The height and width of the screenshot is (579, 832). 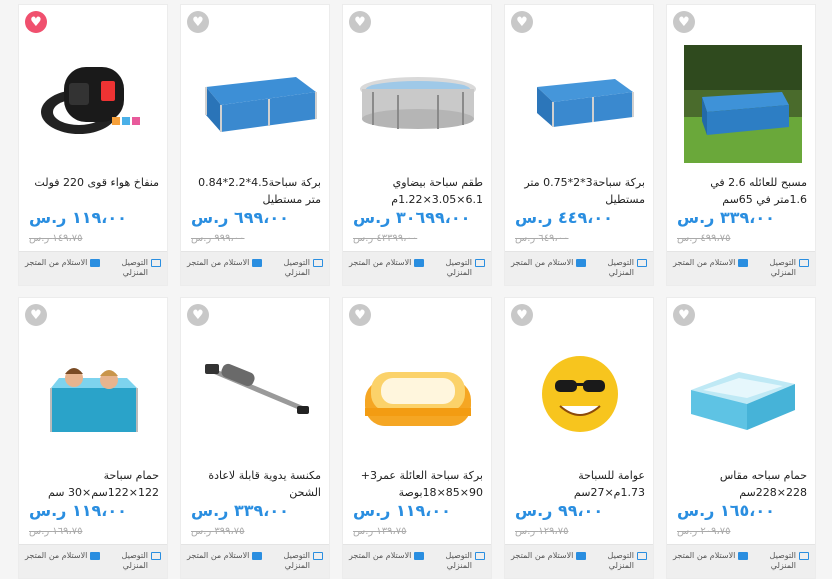 I want to click on product-image-oval-pool, so click(x=418, y=101).